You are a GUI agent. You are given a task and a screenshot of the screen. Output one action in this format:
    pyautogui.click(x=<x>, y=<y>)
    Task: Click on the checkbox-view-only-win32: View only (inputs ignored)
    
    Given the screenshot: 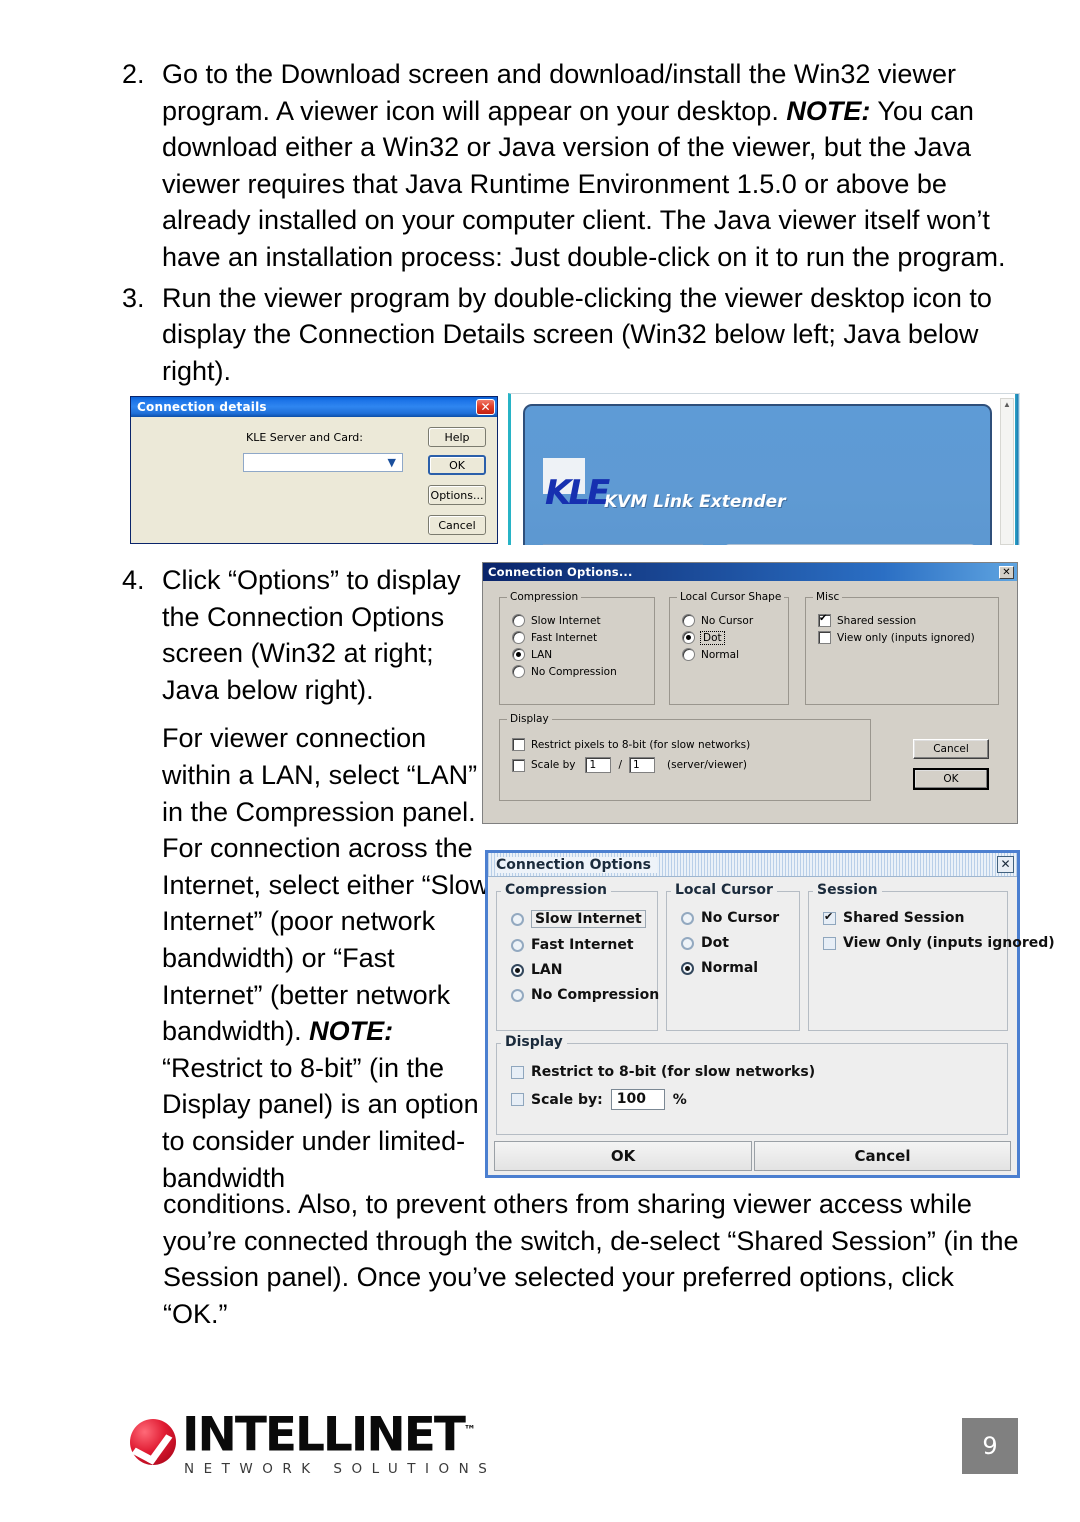 What is the action you would take?
    pyautogui.click(x=896, y=637)
    